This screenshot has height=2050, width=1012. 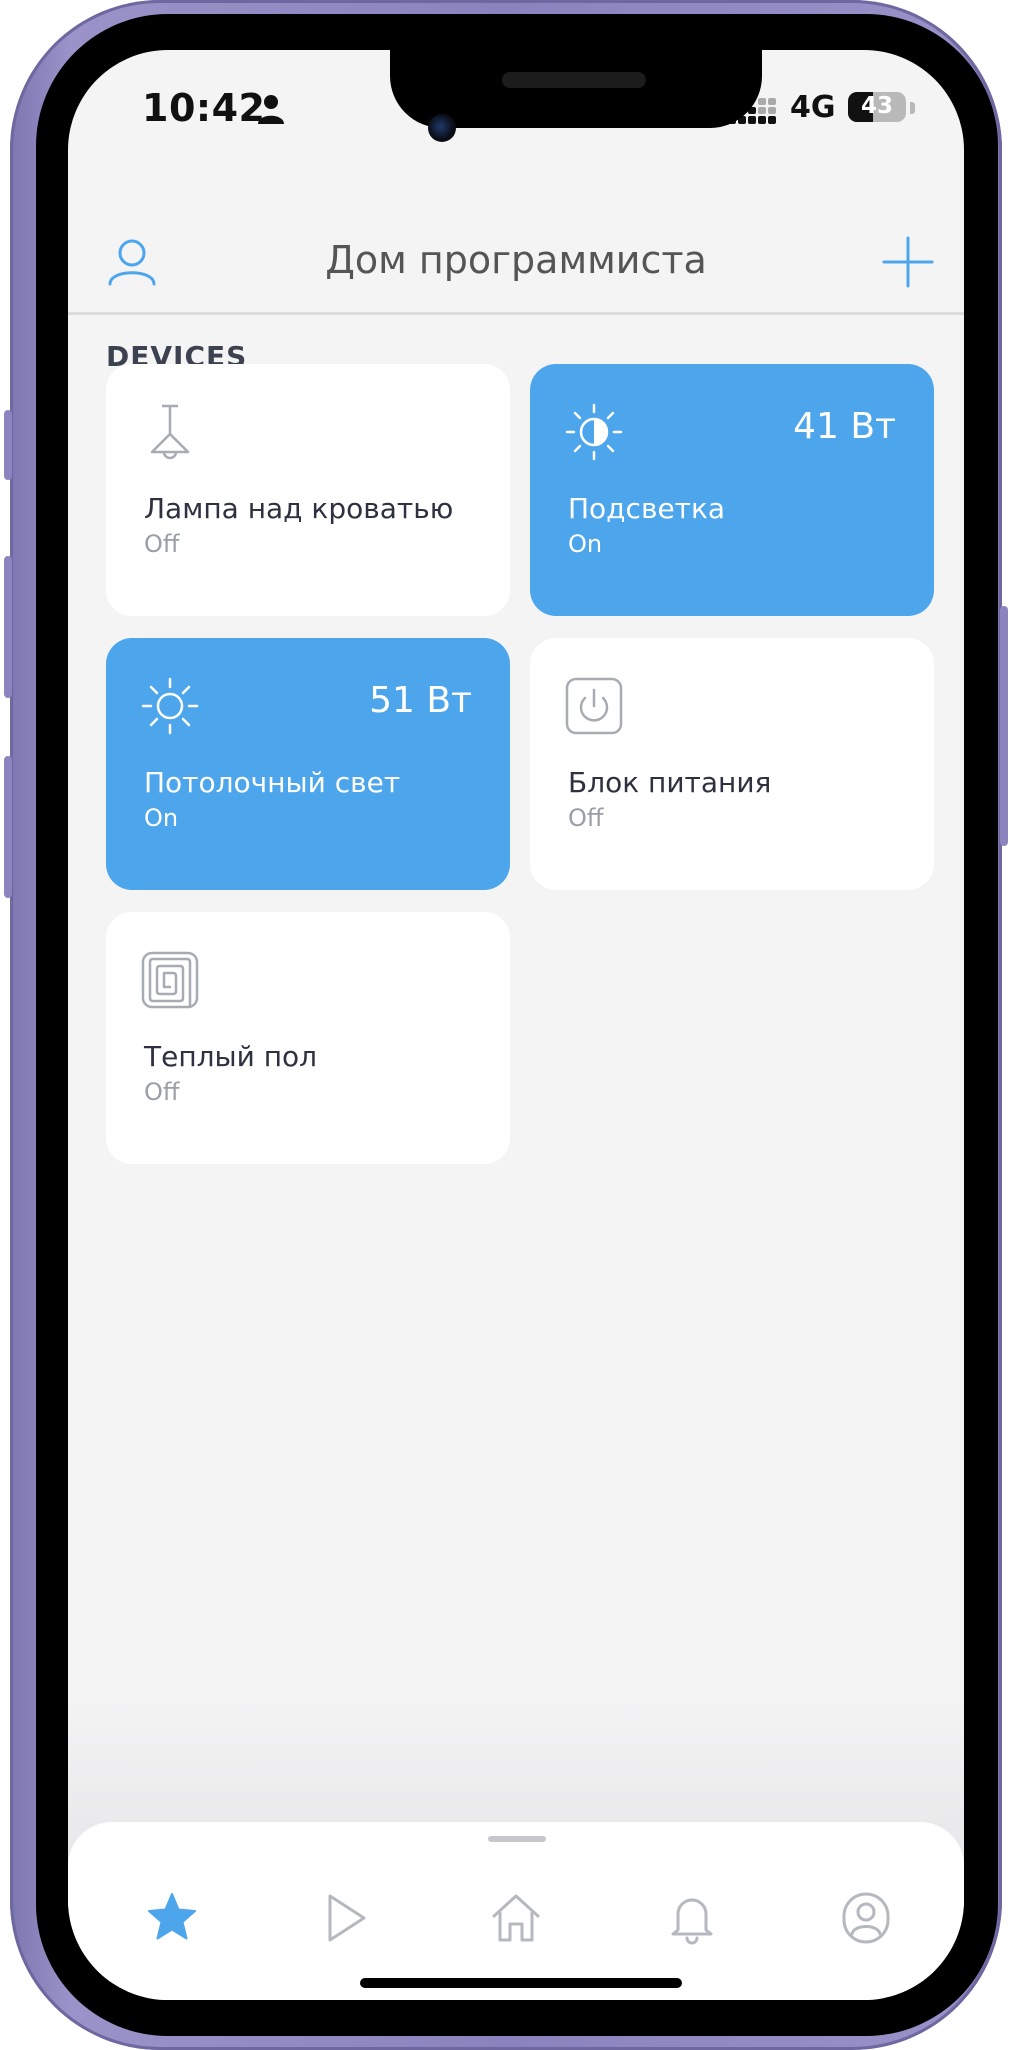 What do you see at coordinates (272, 782) in the screenshot?
I see `device-name: Потолочный свет` at bounding box center [272, 782].